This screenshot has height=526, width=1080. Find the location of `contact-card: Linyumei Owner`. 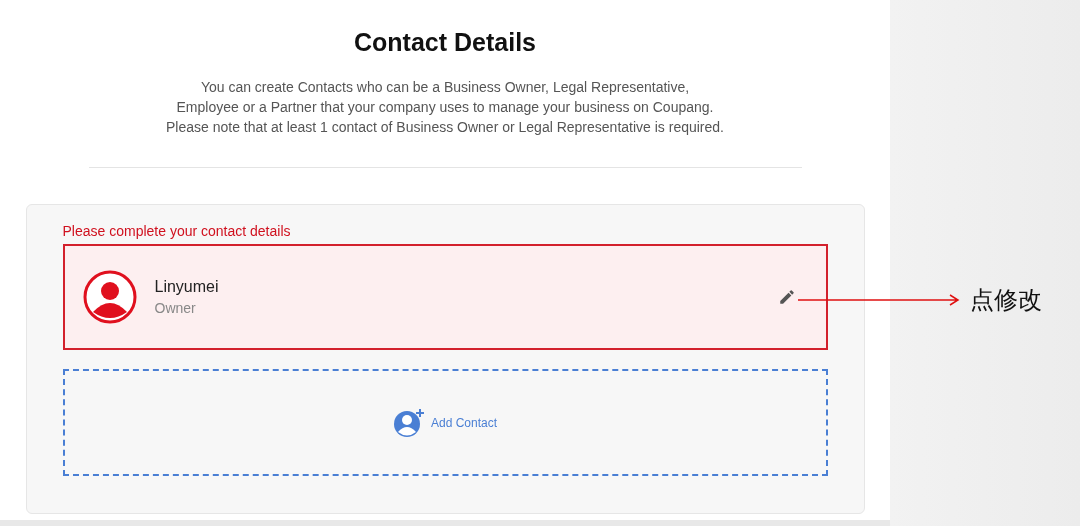

contact-card: Linyumei Owner is located at coordinates (445, 297).